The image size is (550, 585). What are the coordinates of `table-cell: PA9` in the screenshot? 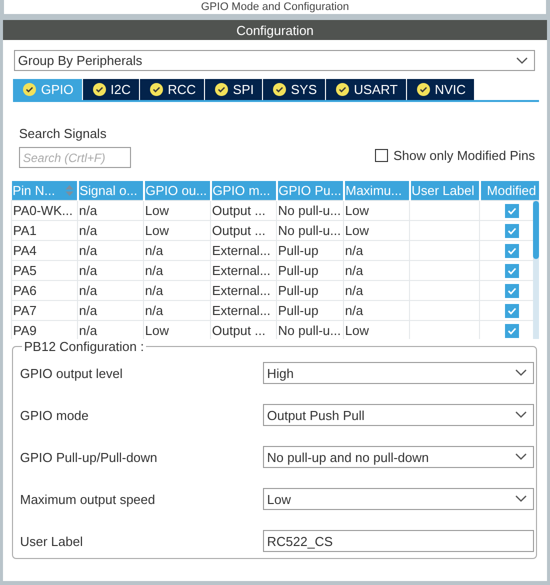 It's located at (45, 329).